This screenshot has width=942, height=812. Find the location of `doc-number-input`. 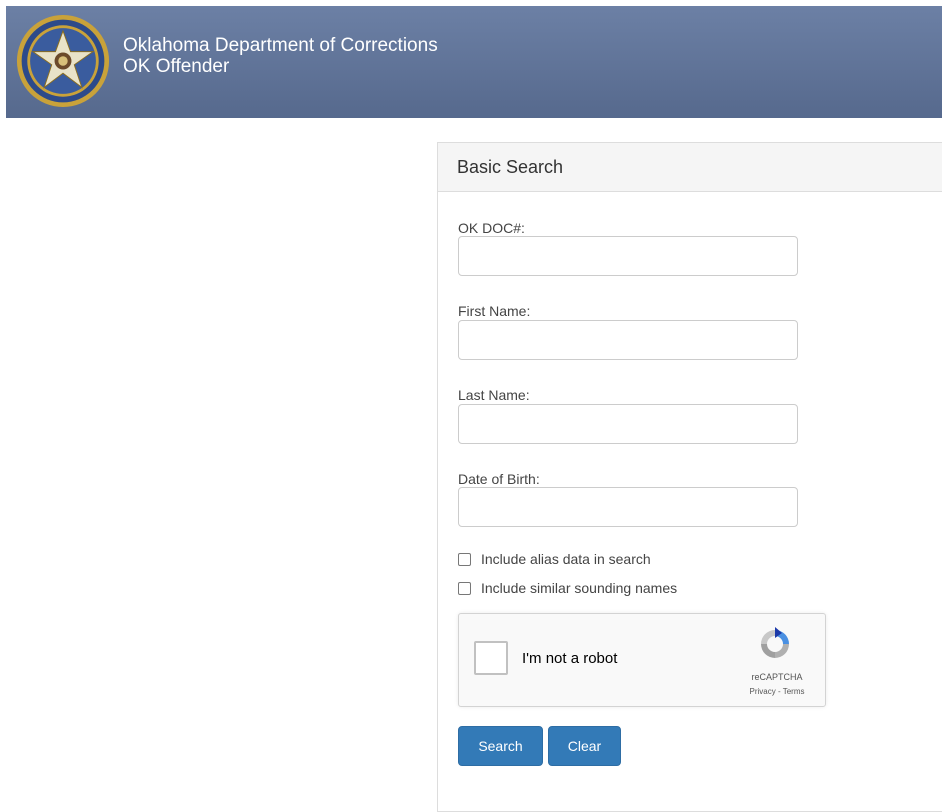

doc-number-input is located at coordinates (628, 256).